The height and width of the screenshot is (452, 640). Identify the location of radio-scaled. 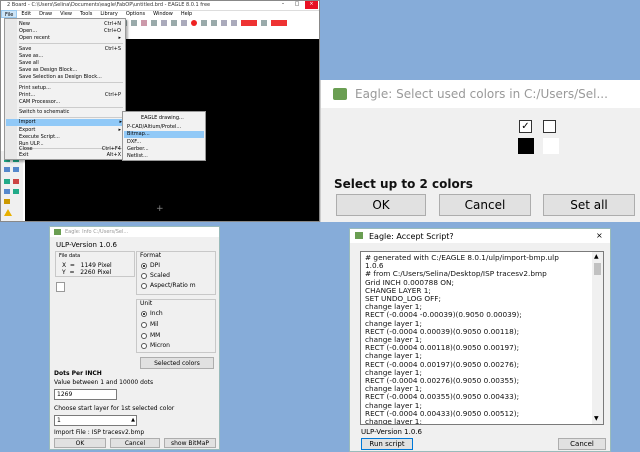
(144, 275).